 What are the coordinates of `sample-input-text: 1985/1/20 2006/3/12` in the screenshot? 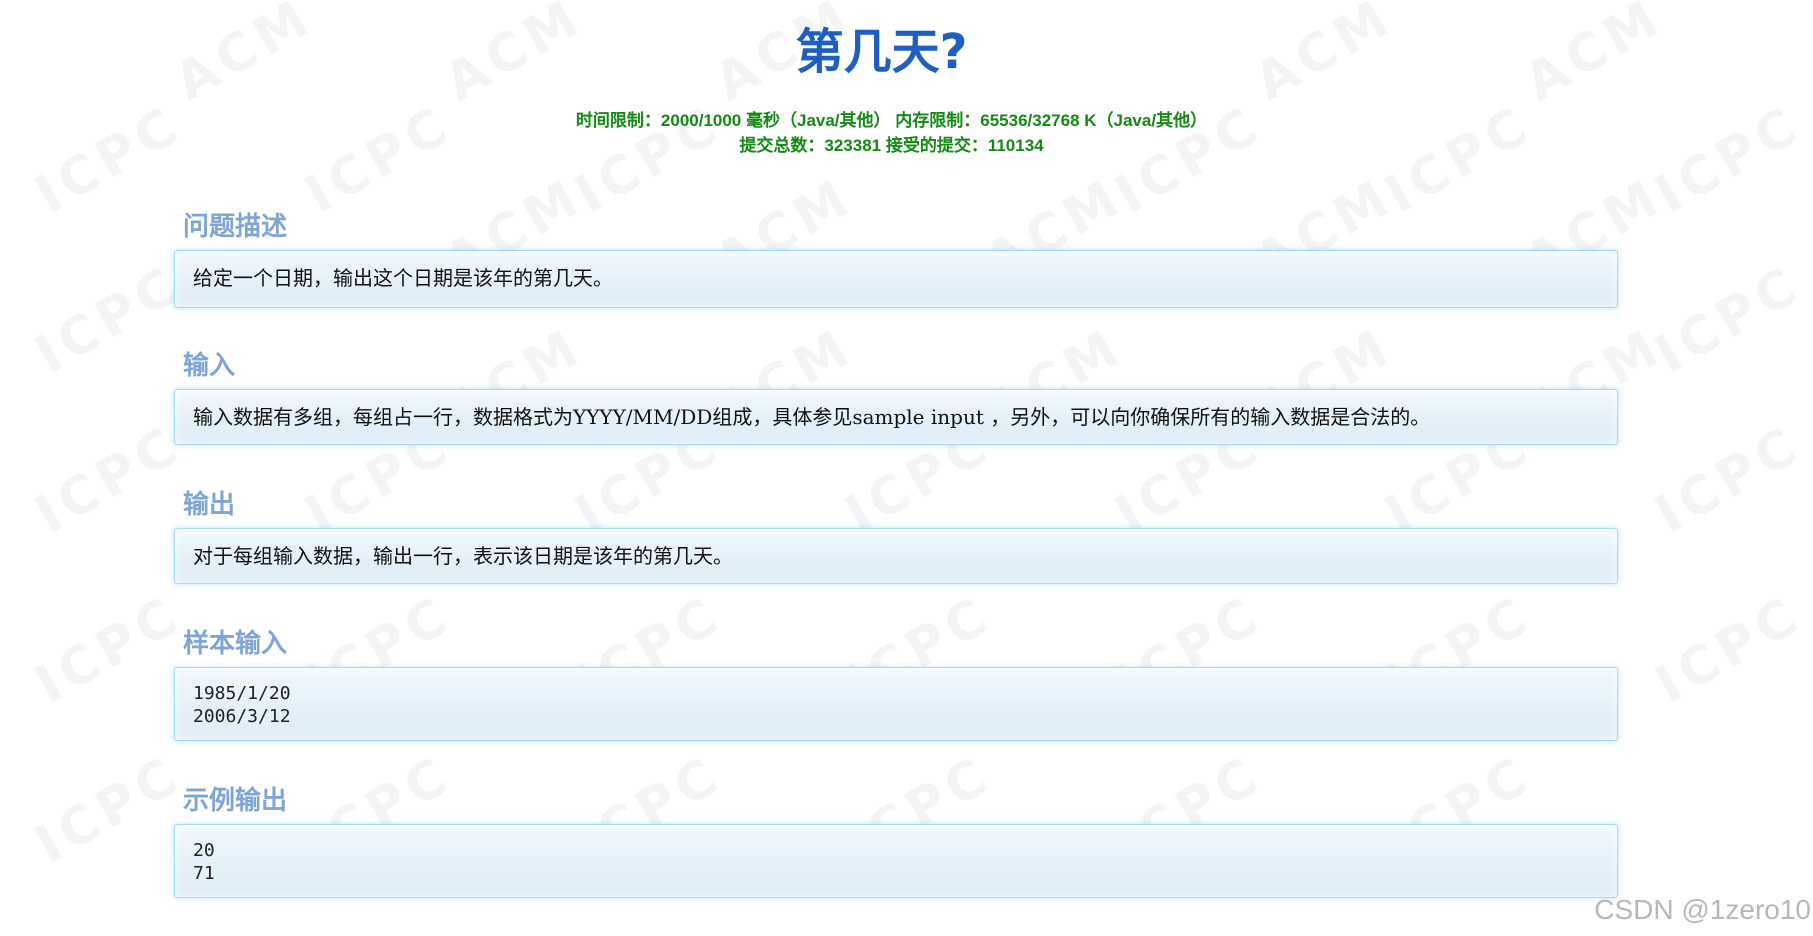 It's located at (242, 705).